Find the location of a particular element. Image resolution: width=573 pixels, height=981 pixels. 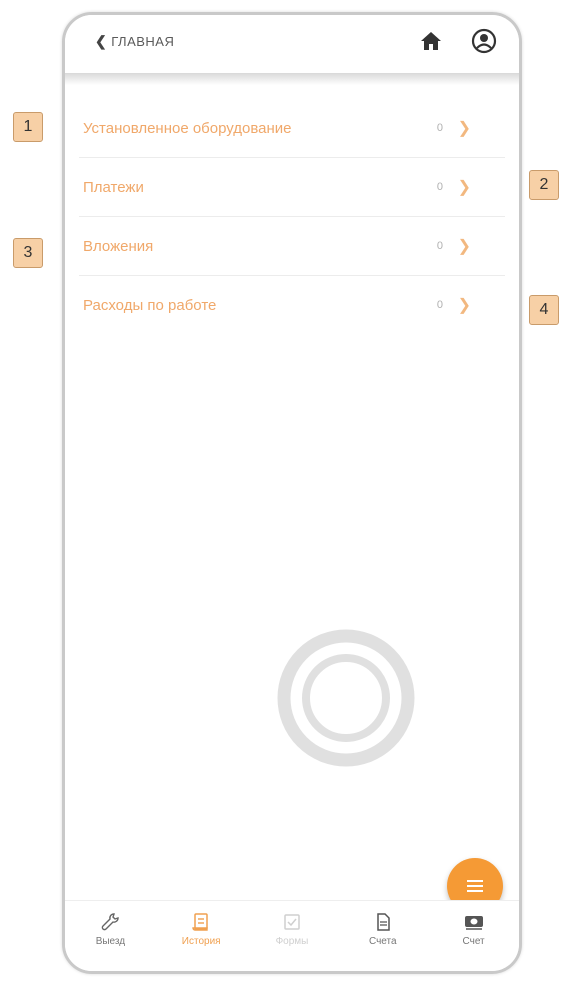

back-label: ГЛАВНАЯ is located at coordinates (143, 41).